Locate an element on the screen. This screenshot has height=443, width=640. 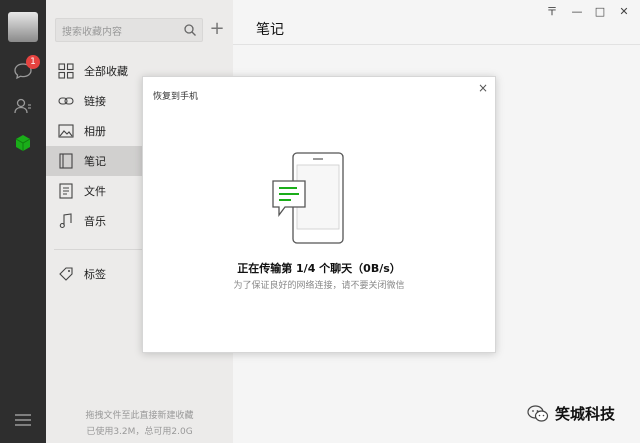
transfer-status: 正在传输第 1/4 个聊天（0B/s） is located at coordinates (319, 268).